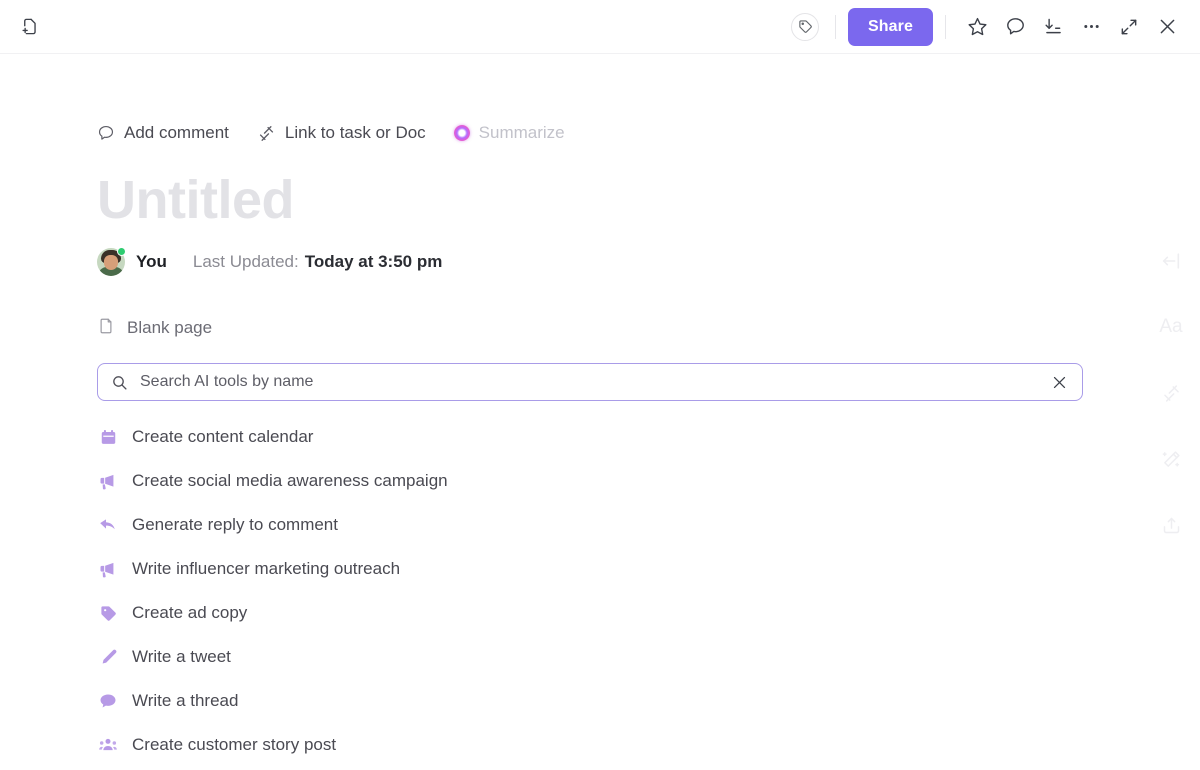 This screenshot has width=1200, height=770. What do you see at coordinates (108, 437) in the screenshot?
I see `calendar-icon` at bounding box center [108, 437].